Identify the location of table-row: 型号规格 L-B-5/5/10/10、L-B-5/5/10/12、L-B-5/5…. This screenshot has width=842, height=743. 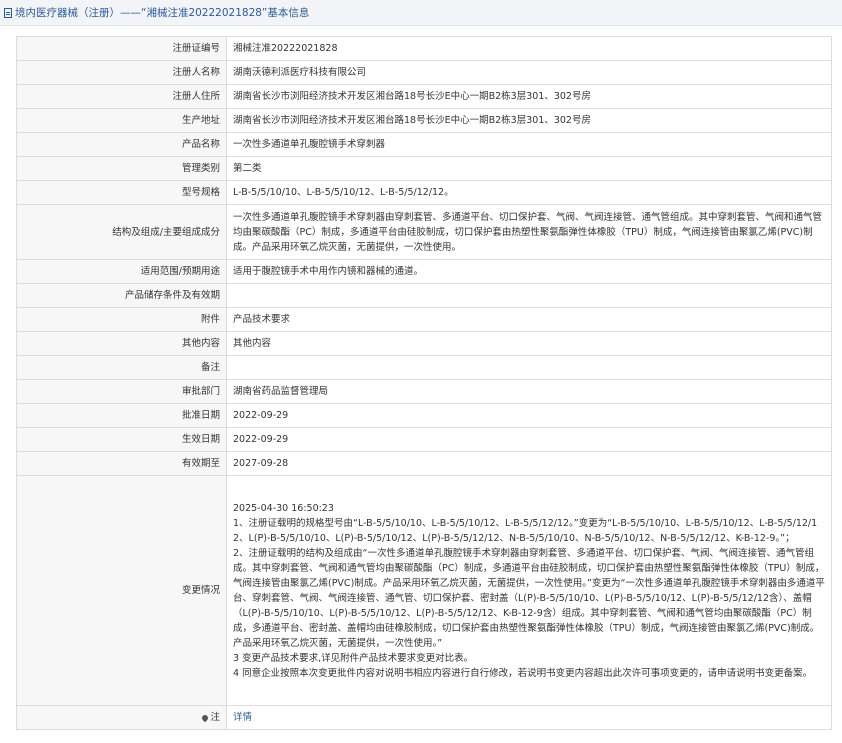
(424, 192).